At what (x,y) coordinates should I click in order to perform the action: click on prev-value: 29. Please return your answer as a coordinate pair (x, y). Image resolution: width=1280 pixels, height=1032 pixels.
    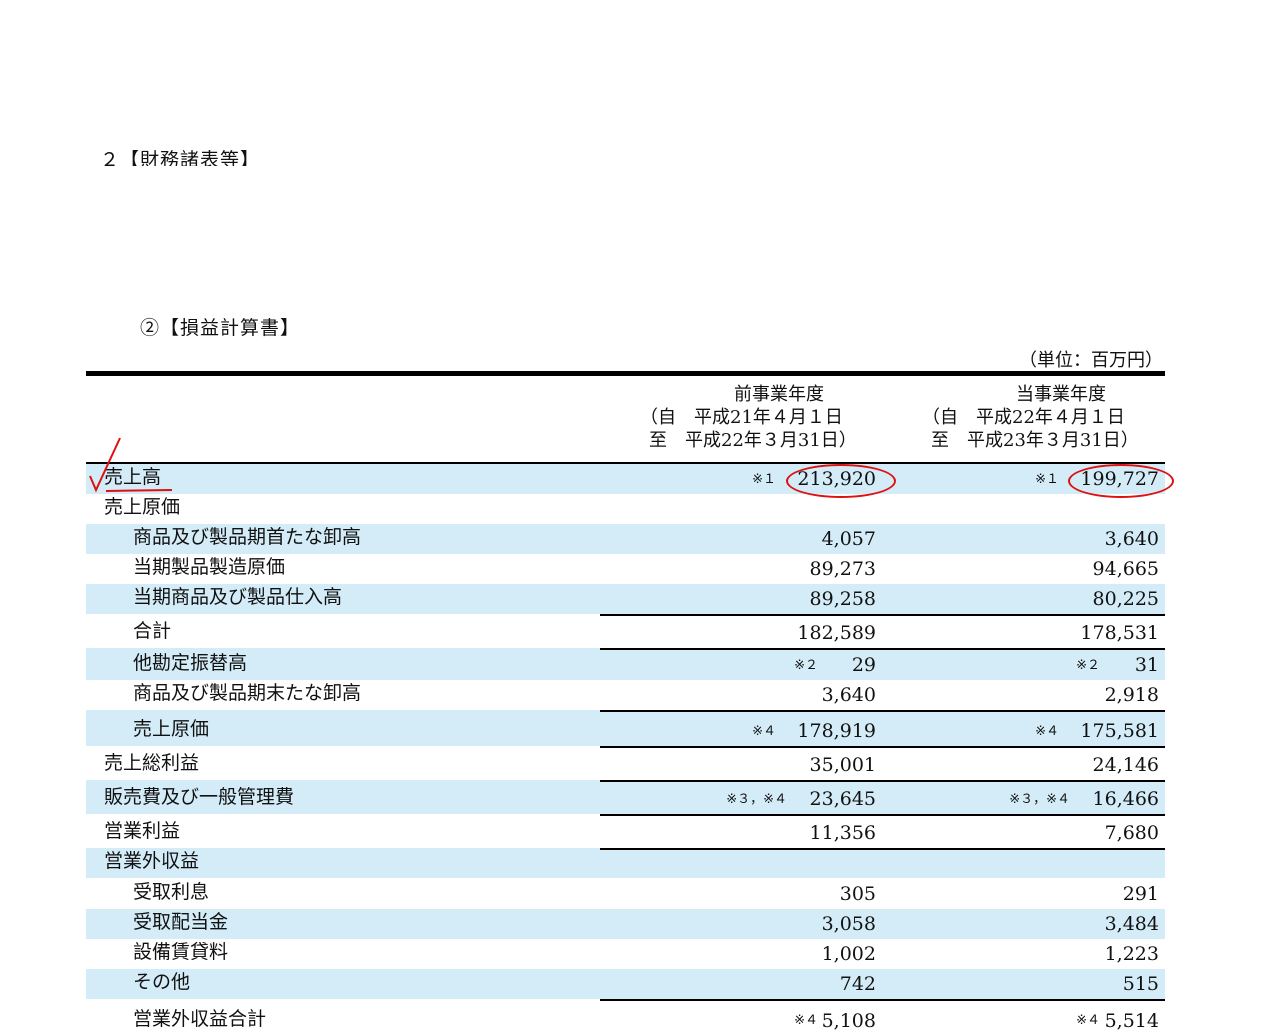
    Looking at the image, I should click on (863, 665).